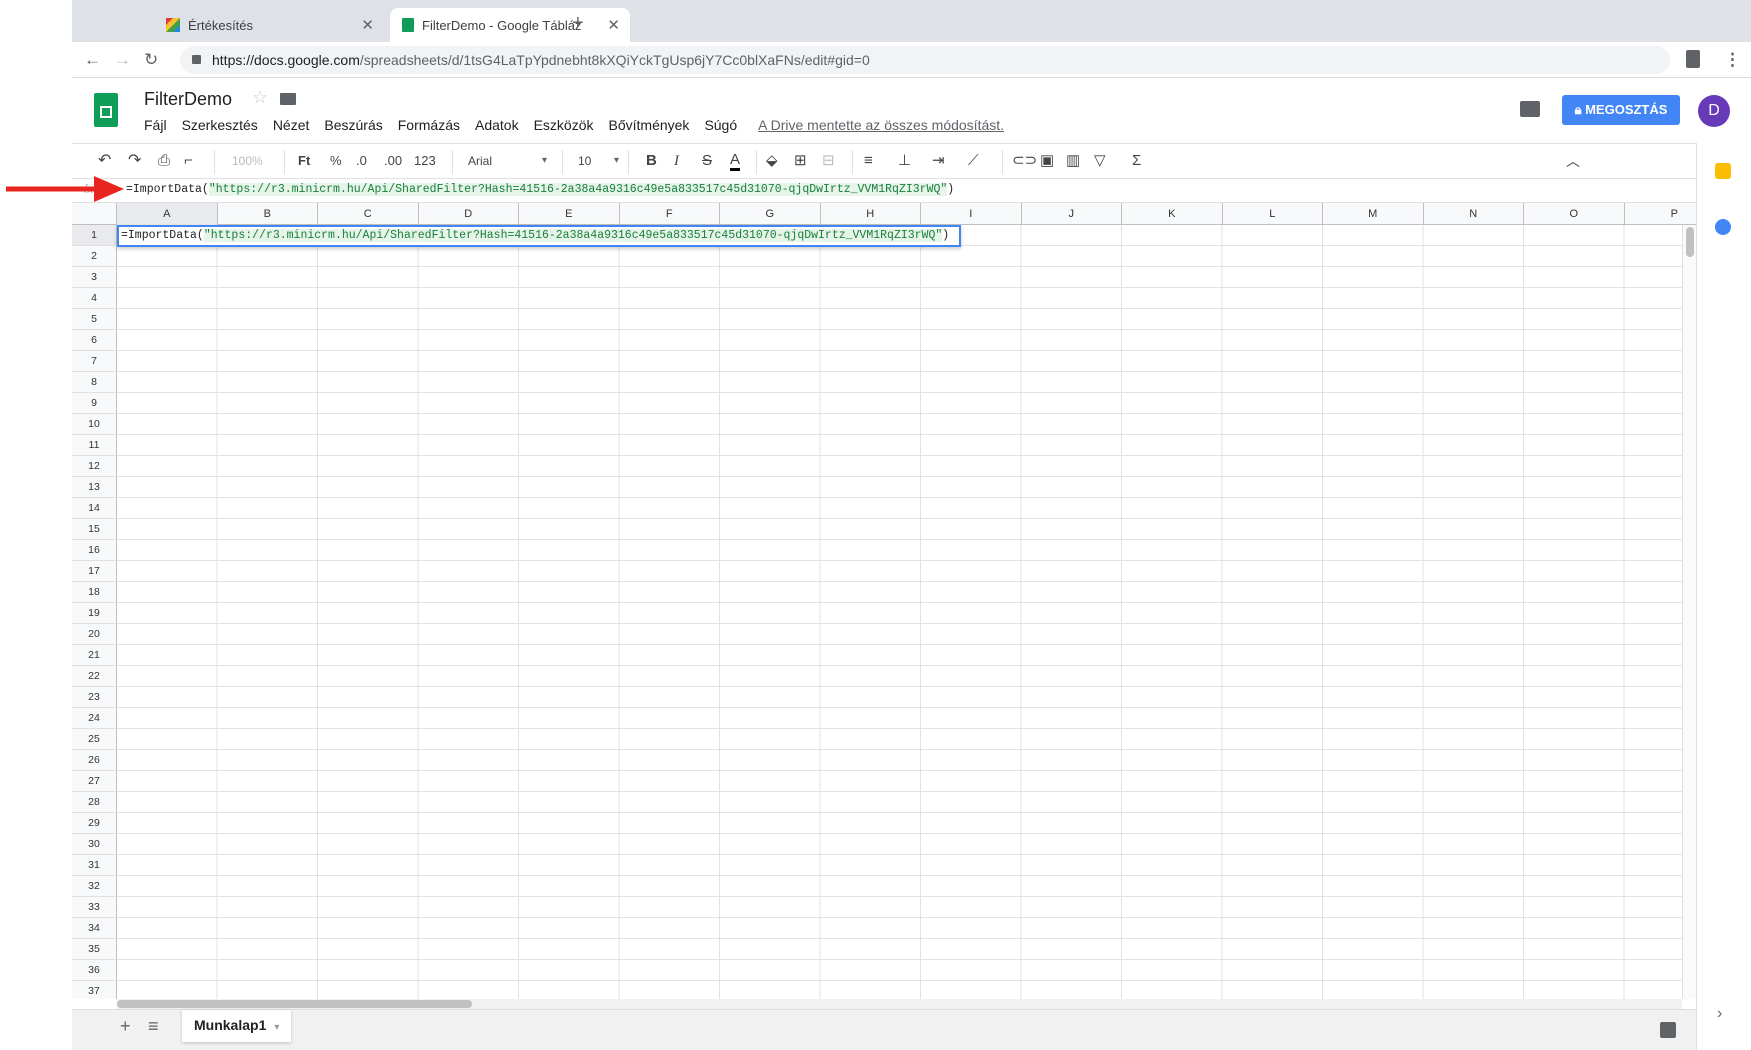  Describe the element at coordinates (584, 161) in the screenshot. I see `font-size-select: 10` at that location.